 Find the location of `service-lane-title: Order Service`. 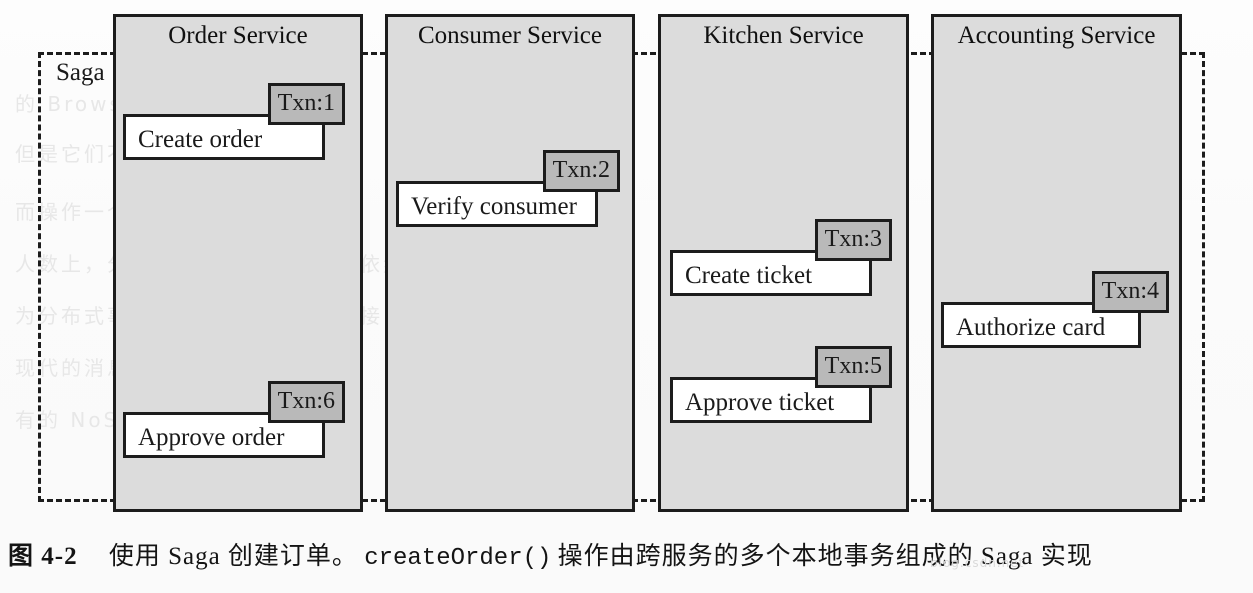

service-lane-title: Order Service is located at coordinates (238, 35).